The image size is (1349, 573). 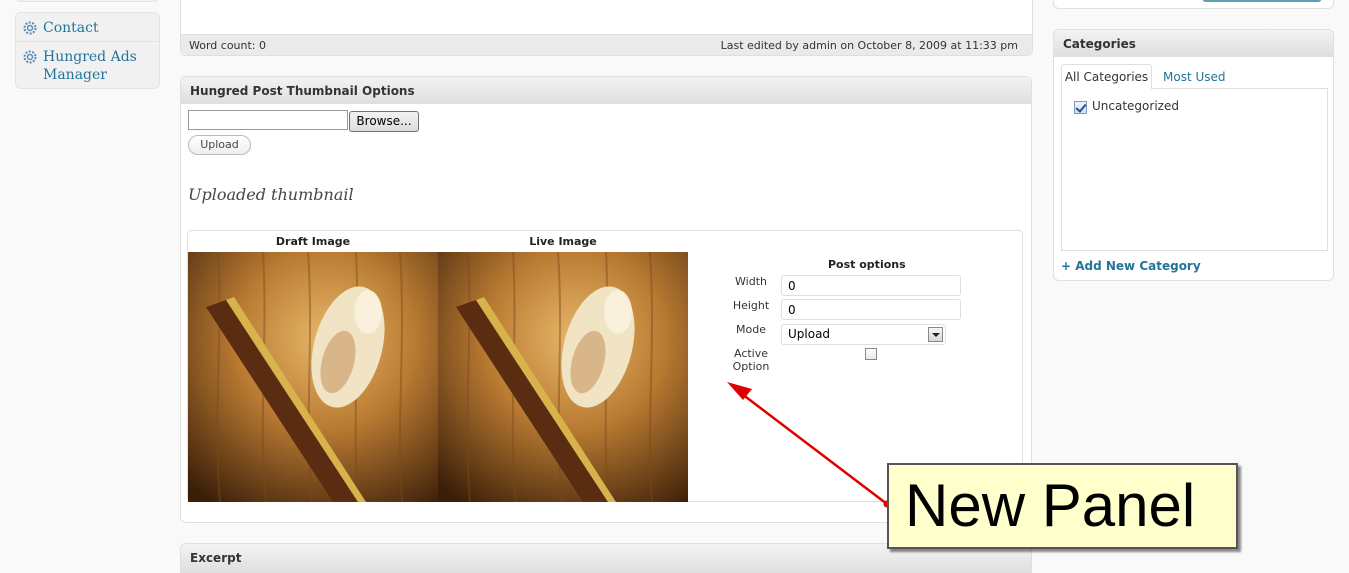 What do you see at coordinates (313, 377) in the screenshot?
I see `draft-image` at bounding box center [313, 377].